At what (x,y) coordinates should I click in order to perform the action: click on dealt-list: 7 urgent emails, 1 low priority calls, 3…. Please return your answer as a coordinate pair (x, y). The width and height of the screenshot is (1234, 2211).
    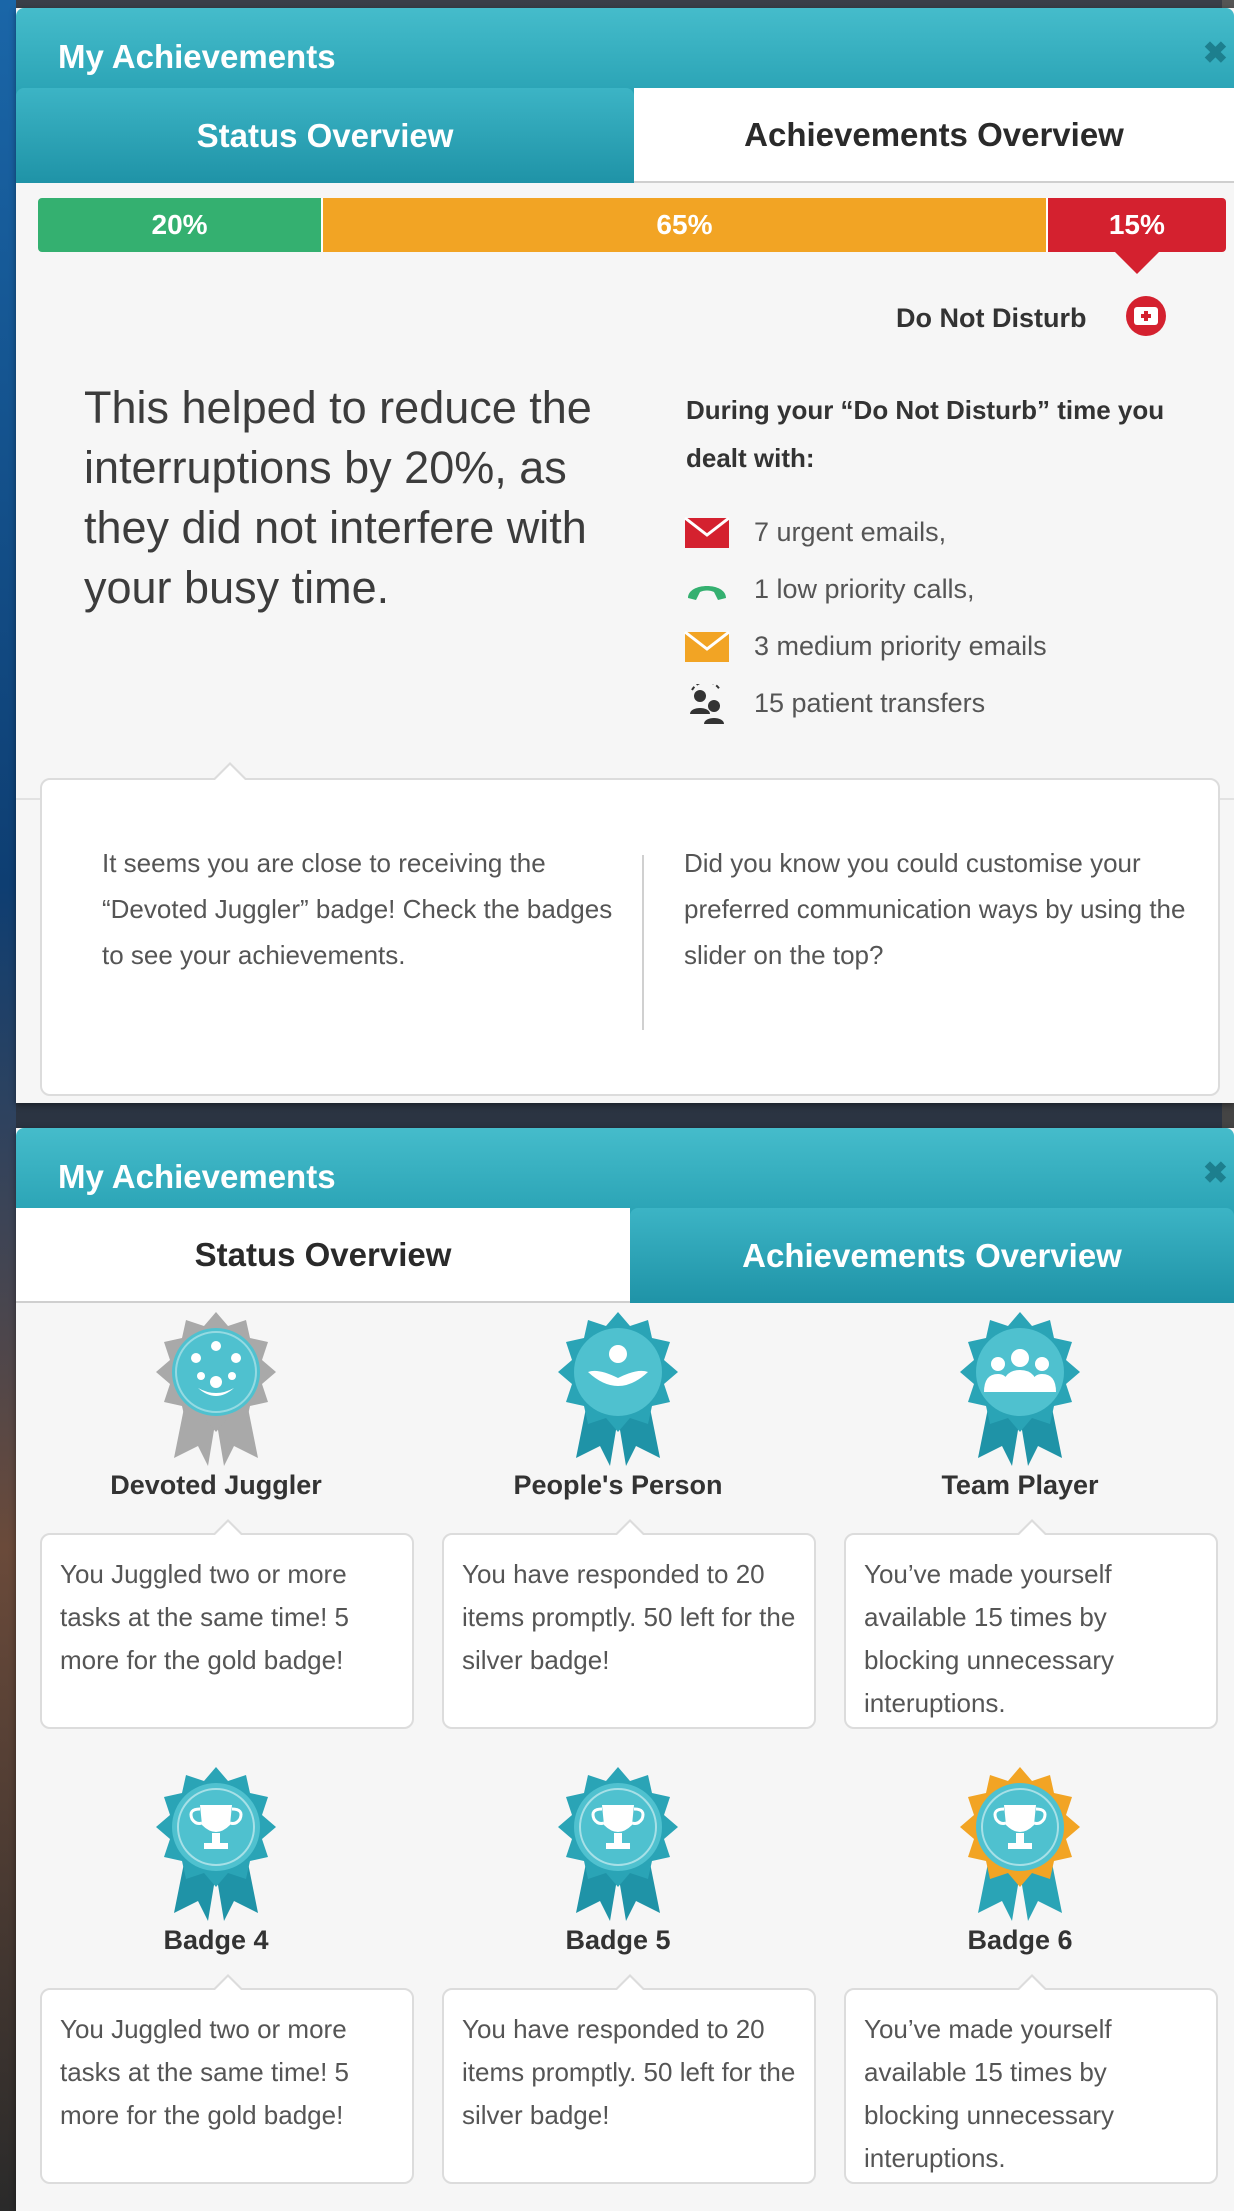
    Looking at the image, I should click on (954, 618).